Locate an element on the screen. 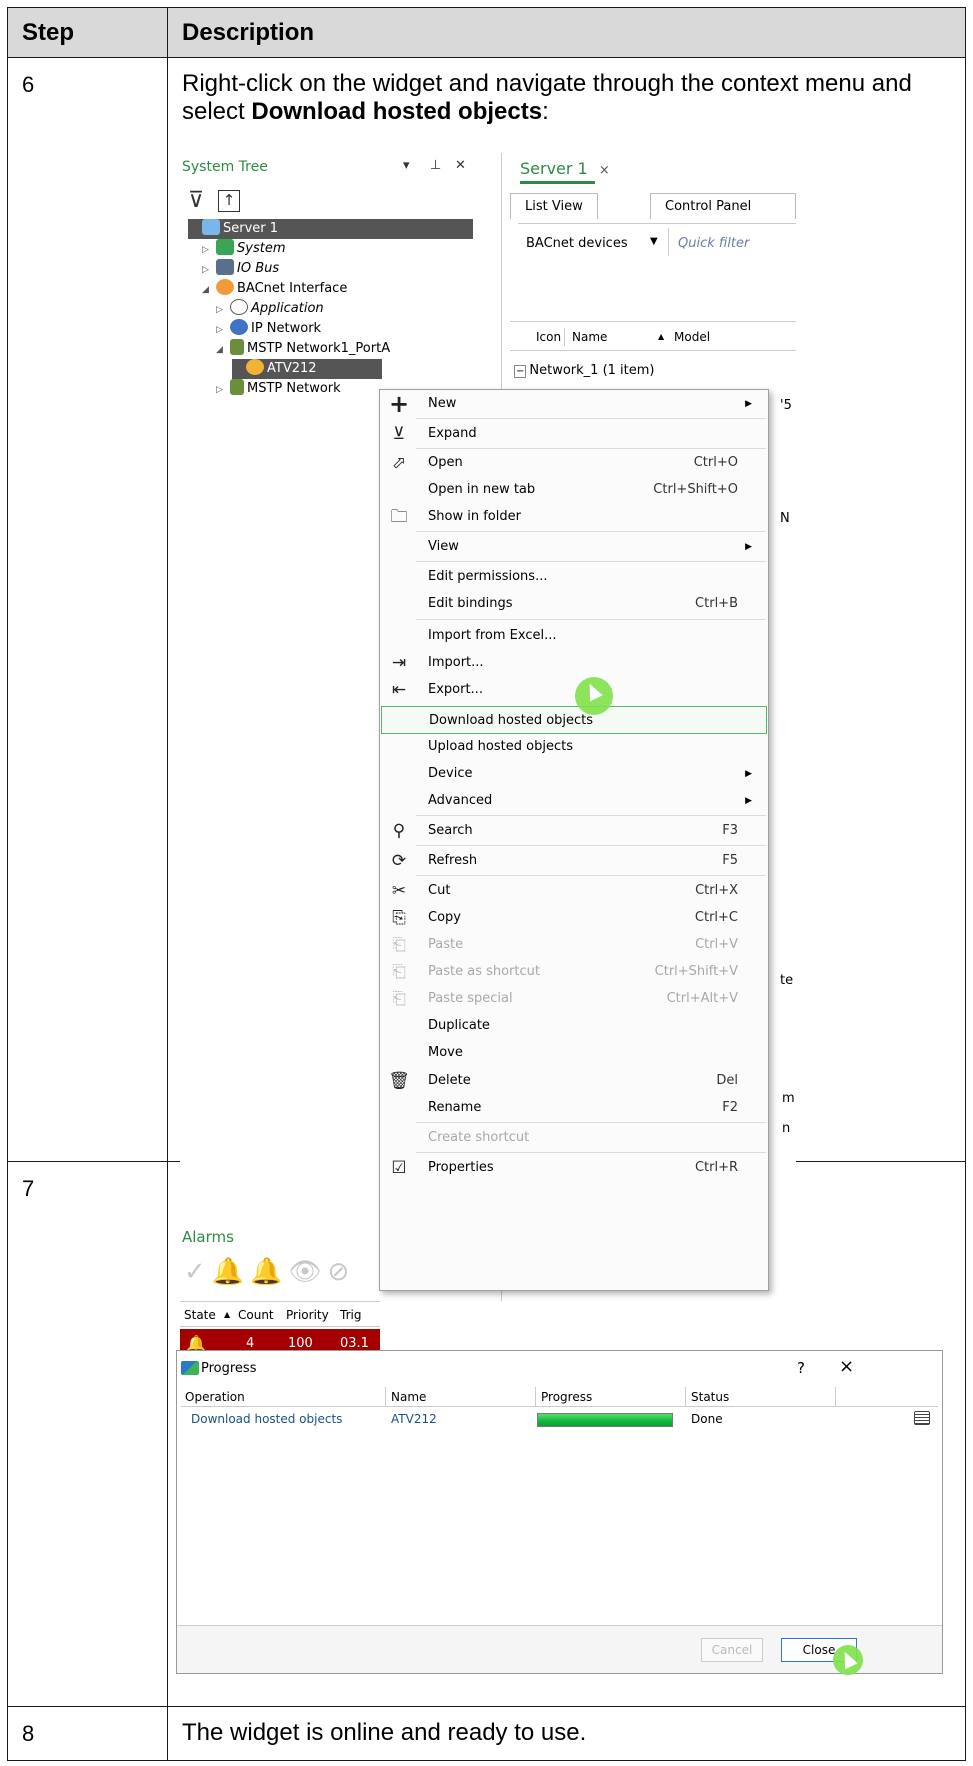 This screenshot has width=973, height=1766. properties-icon: ☑ is located at coordinates (399, 1168).